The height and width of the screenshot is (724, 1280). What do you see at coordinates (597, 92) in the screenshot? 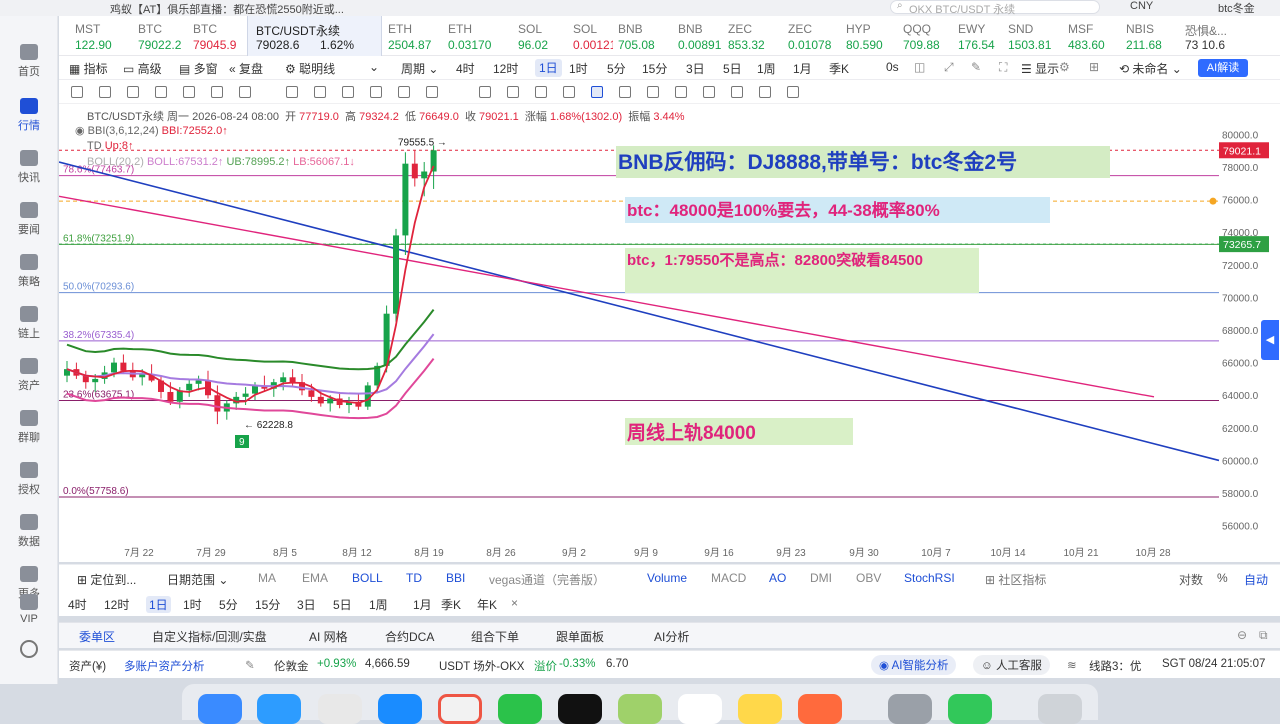
I see `pencil-active-icon` at bounding box center [597, 92].